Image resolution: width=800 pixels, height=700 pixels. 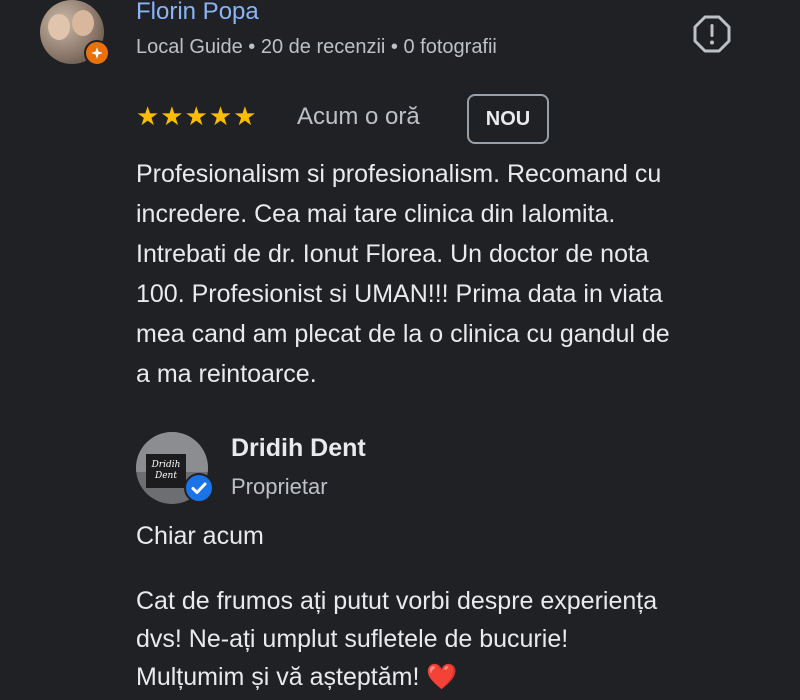 I want to click on verified-icon, so click(x=199, y=488).